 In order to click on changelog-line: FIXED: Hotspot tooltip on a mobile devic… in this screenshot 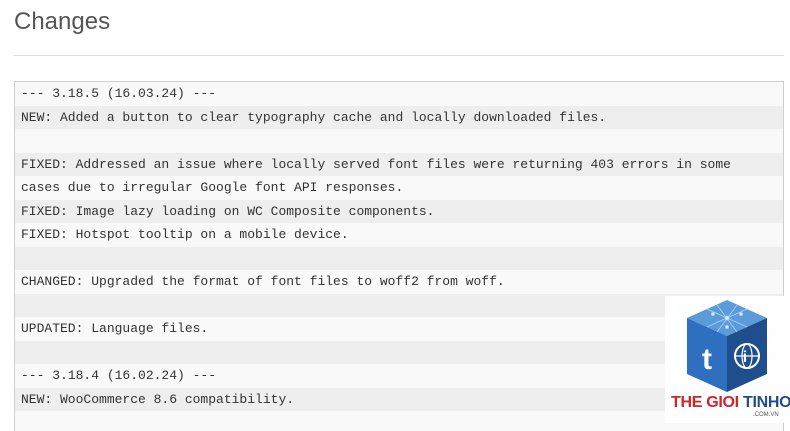, I will do `click(399, 235)`.